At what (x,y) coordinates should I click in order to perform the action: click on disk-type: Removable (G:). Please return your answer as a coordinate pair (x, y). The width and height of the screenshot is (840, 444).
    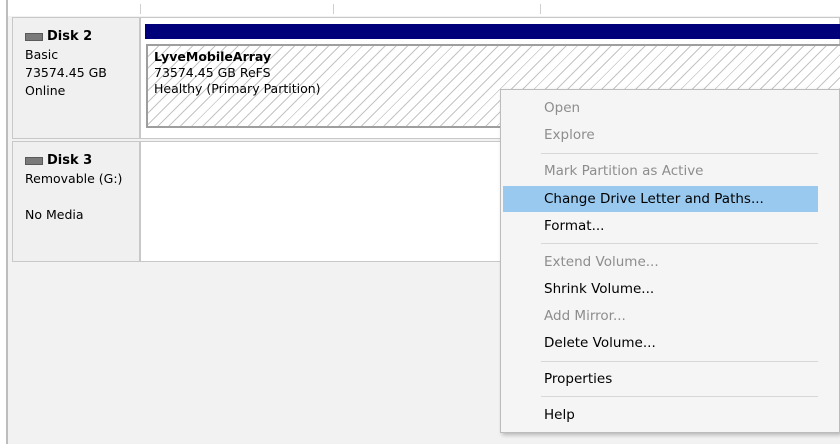
    Looking at the image, I should click on (74, 178).